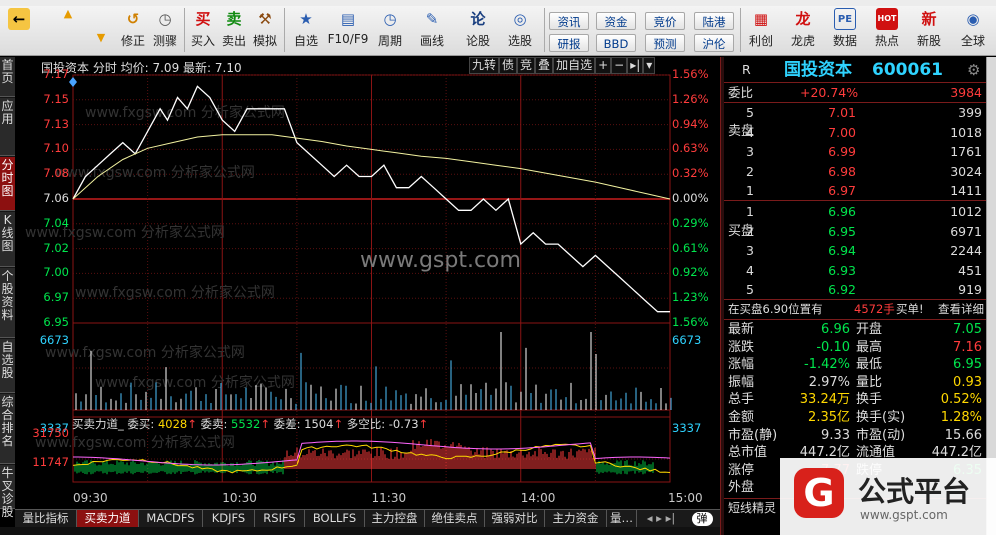 This screenshot has height=535, width=996. Describe the element at coordinates (966, 132) in the screenshot. I see `ask-volume: 1018` at that location.